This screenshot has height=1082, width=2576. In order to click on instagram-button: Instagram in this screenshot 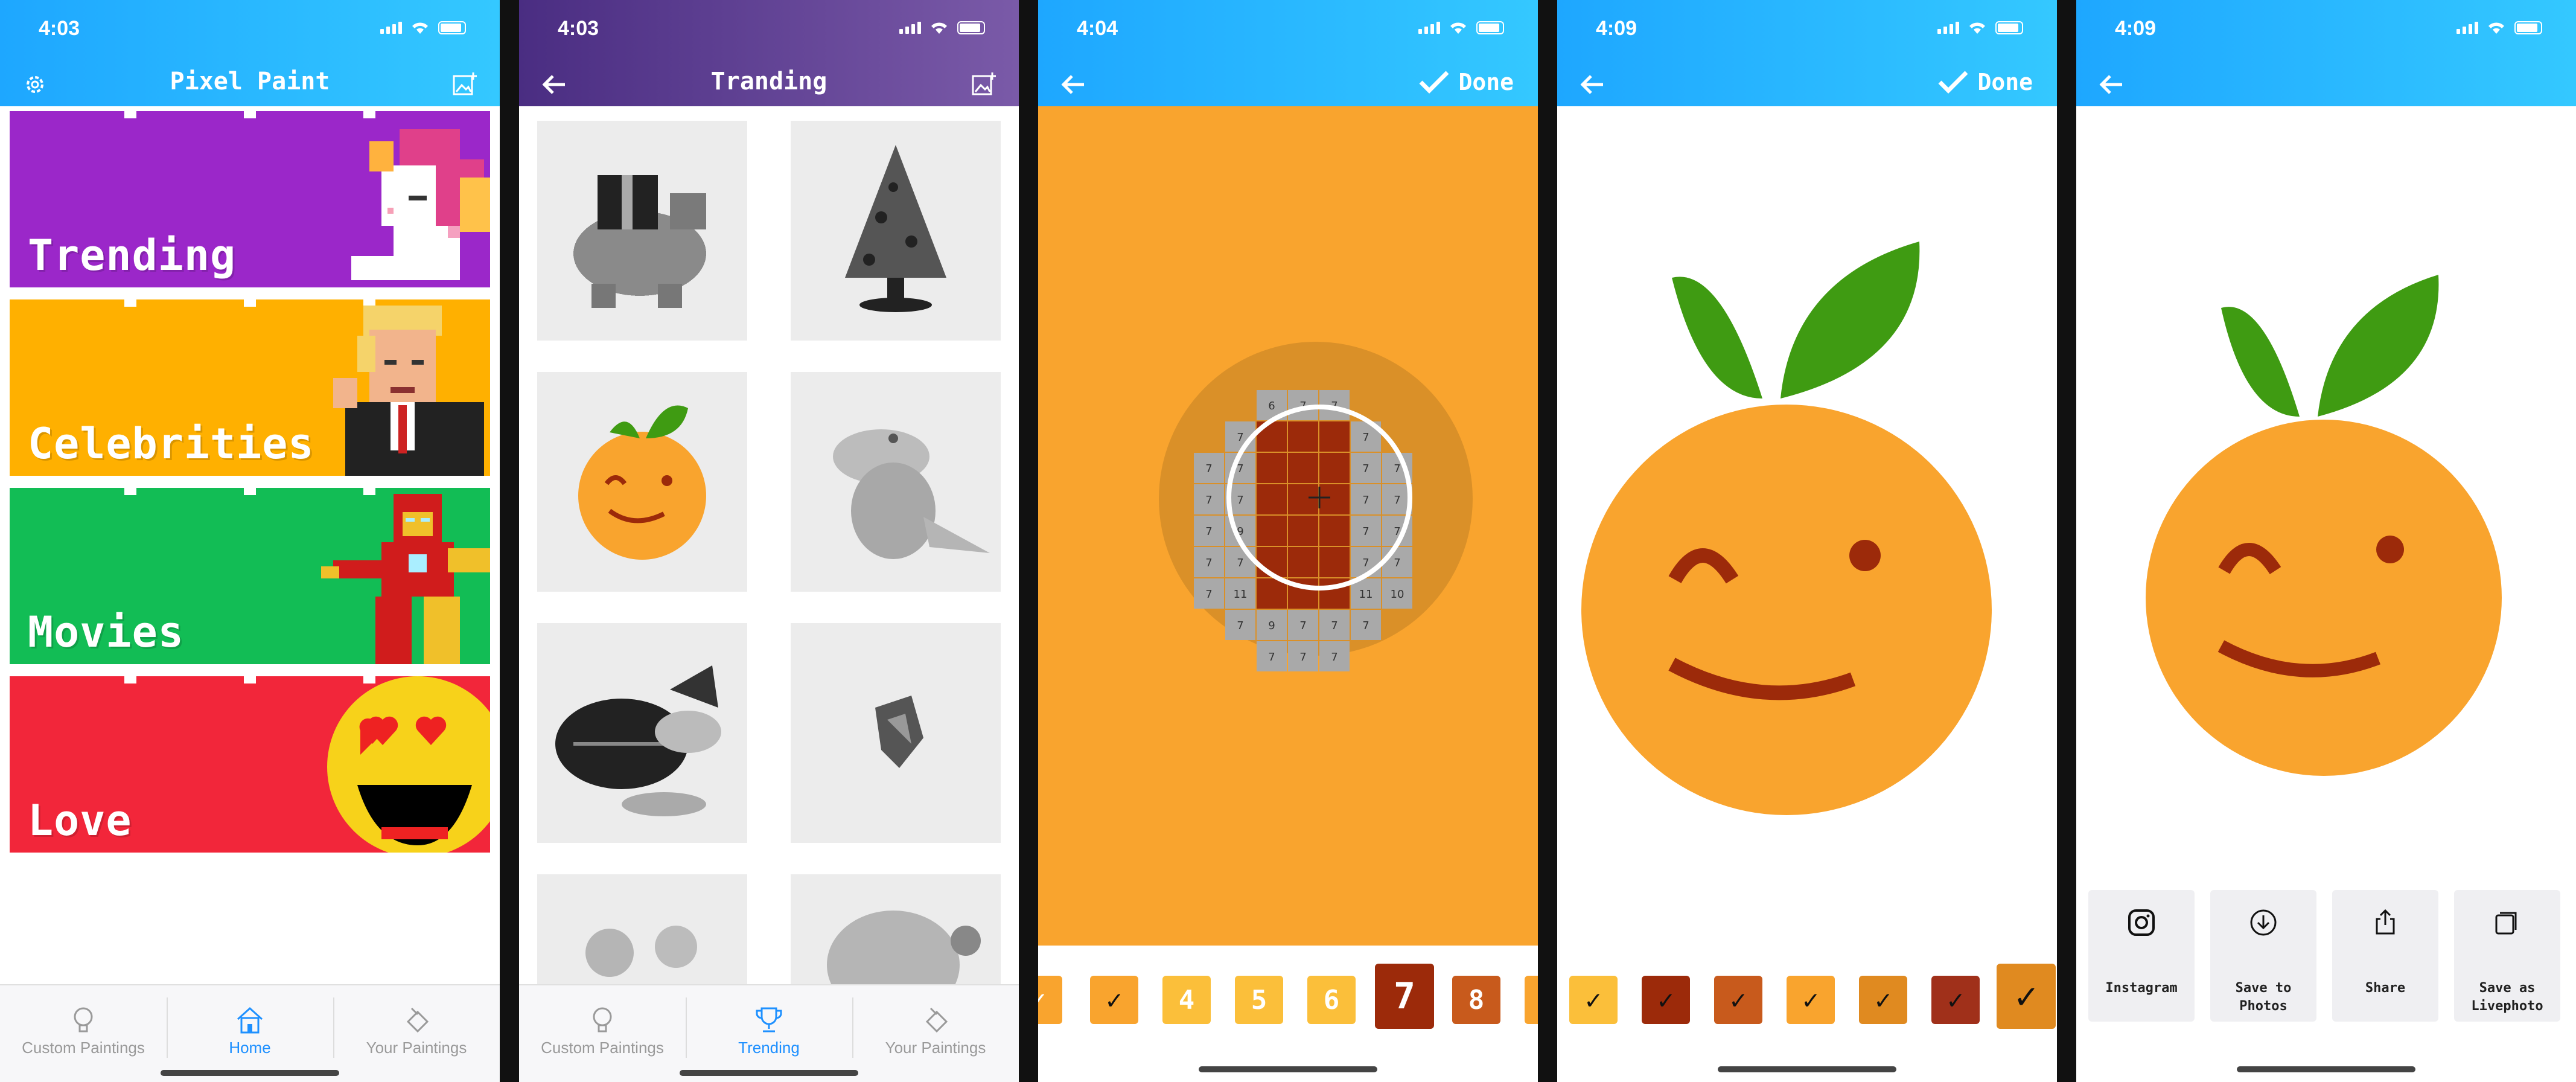, I will do `click(2141, 956)`.